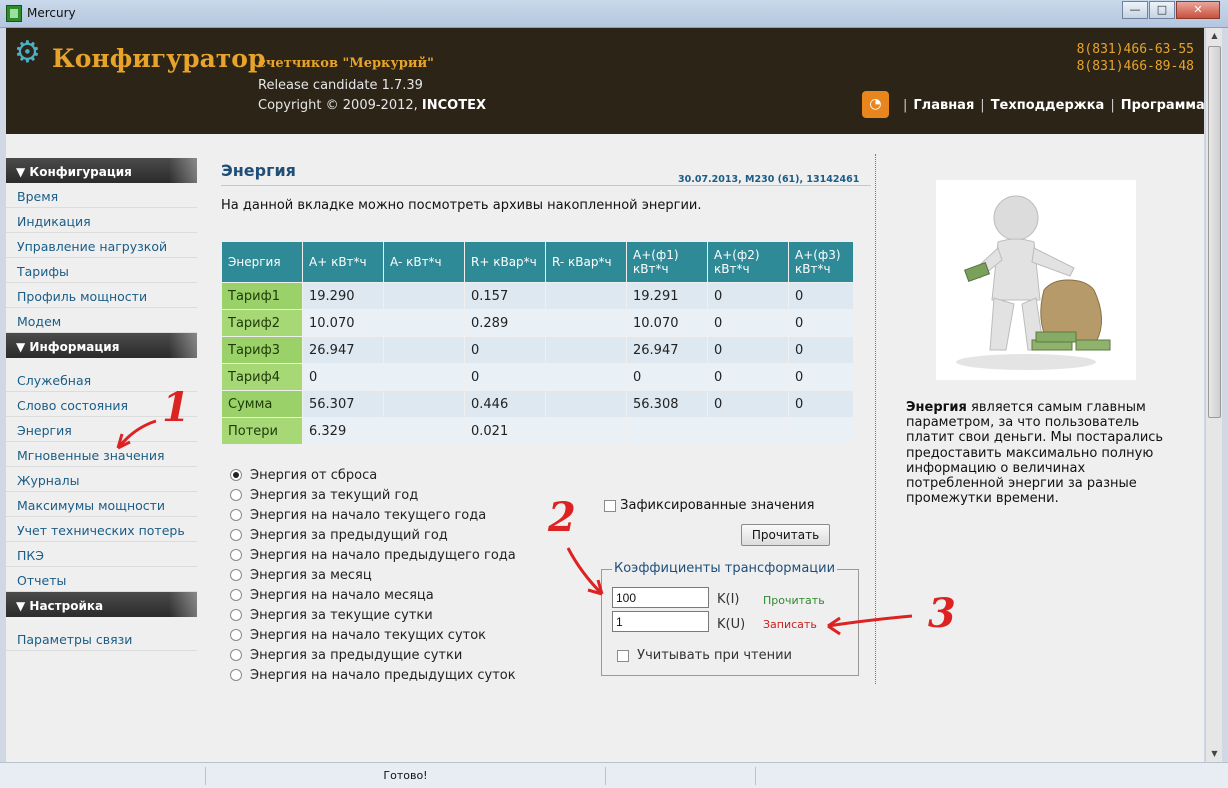 The width and height of the screenshot is (1228, 788). I want to click on window-title: Mercury, so click(51, 13).